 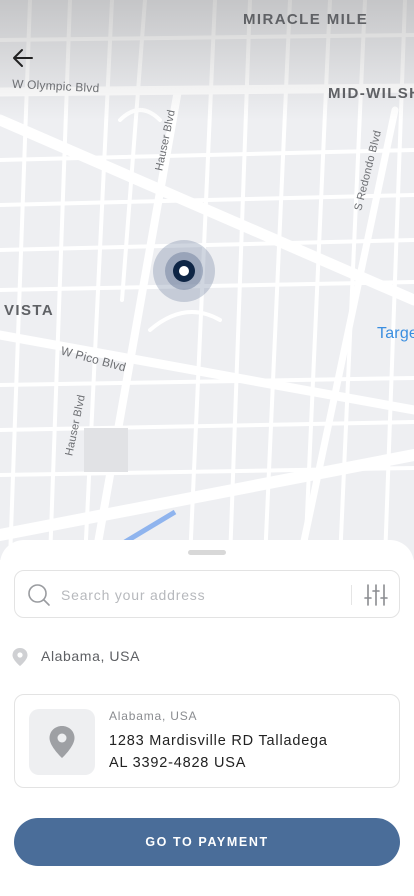 I want to click on sheet-grabber, so click(x=207, y=552).